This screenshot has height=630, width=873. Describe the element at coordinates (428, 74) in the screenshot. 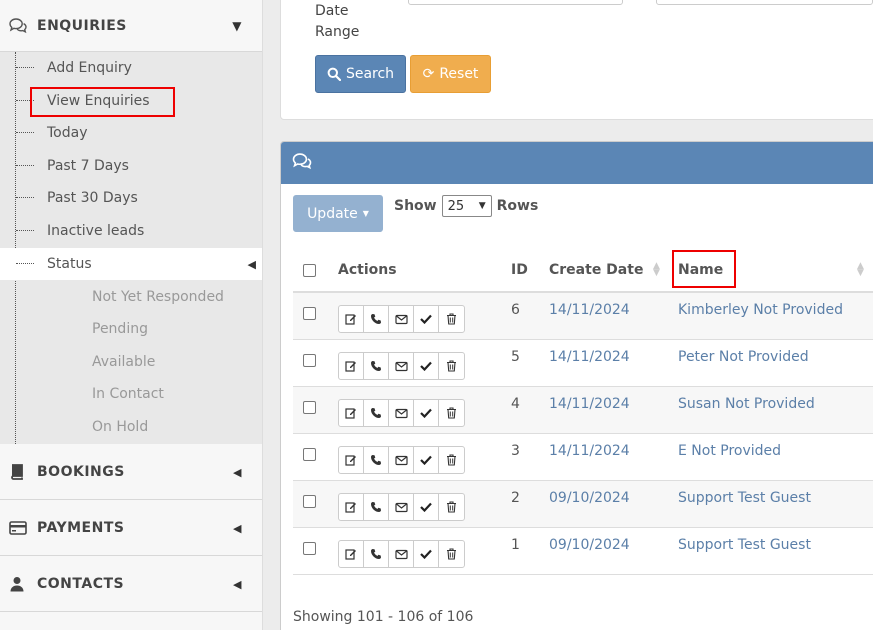

I see `refresh-icon: ⟳` at that location.